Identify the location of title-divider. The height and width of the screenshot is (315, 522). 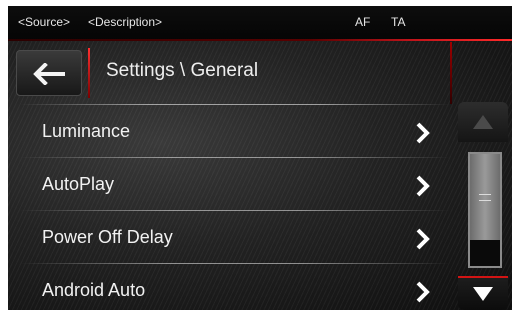
(89, 73).